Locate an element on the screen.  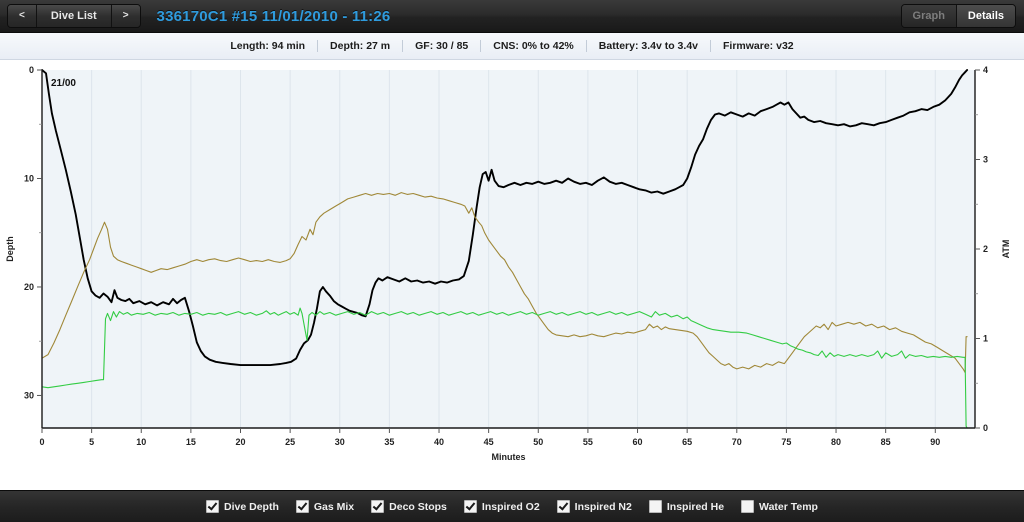
legend-label: Dive Depth is located at coordinates (251, 506).